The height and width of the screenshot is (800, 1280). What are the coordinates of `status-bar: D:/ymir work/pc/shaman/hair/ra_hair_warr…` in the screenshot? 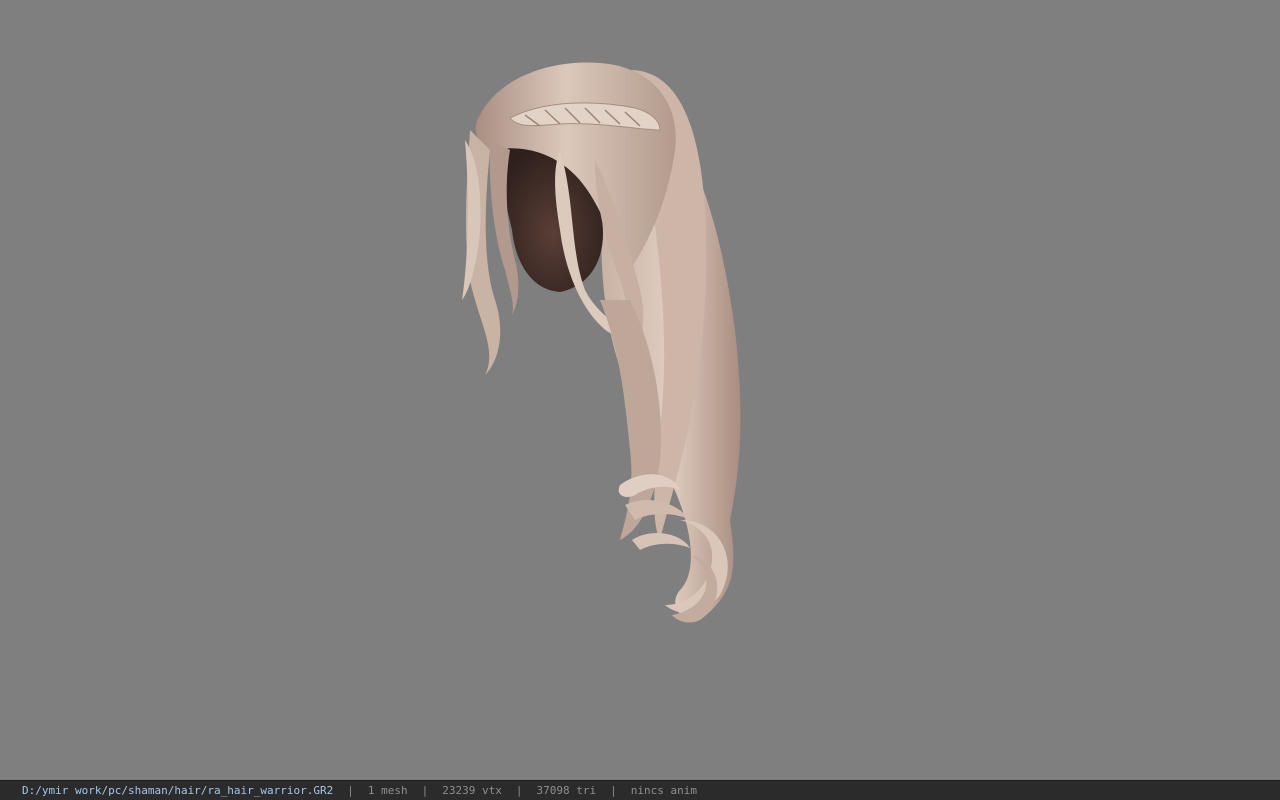 It's located at (640, 790).